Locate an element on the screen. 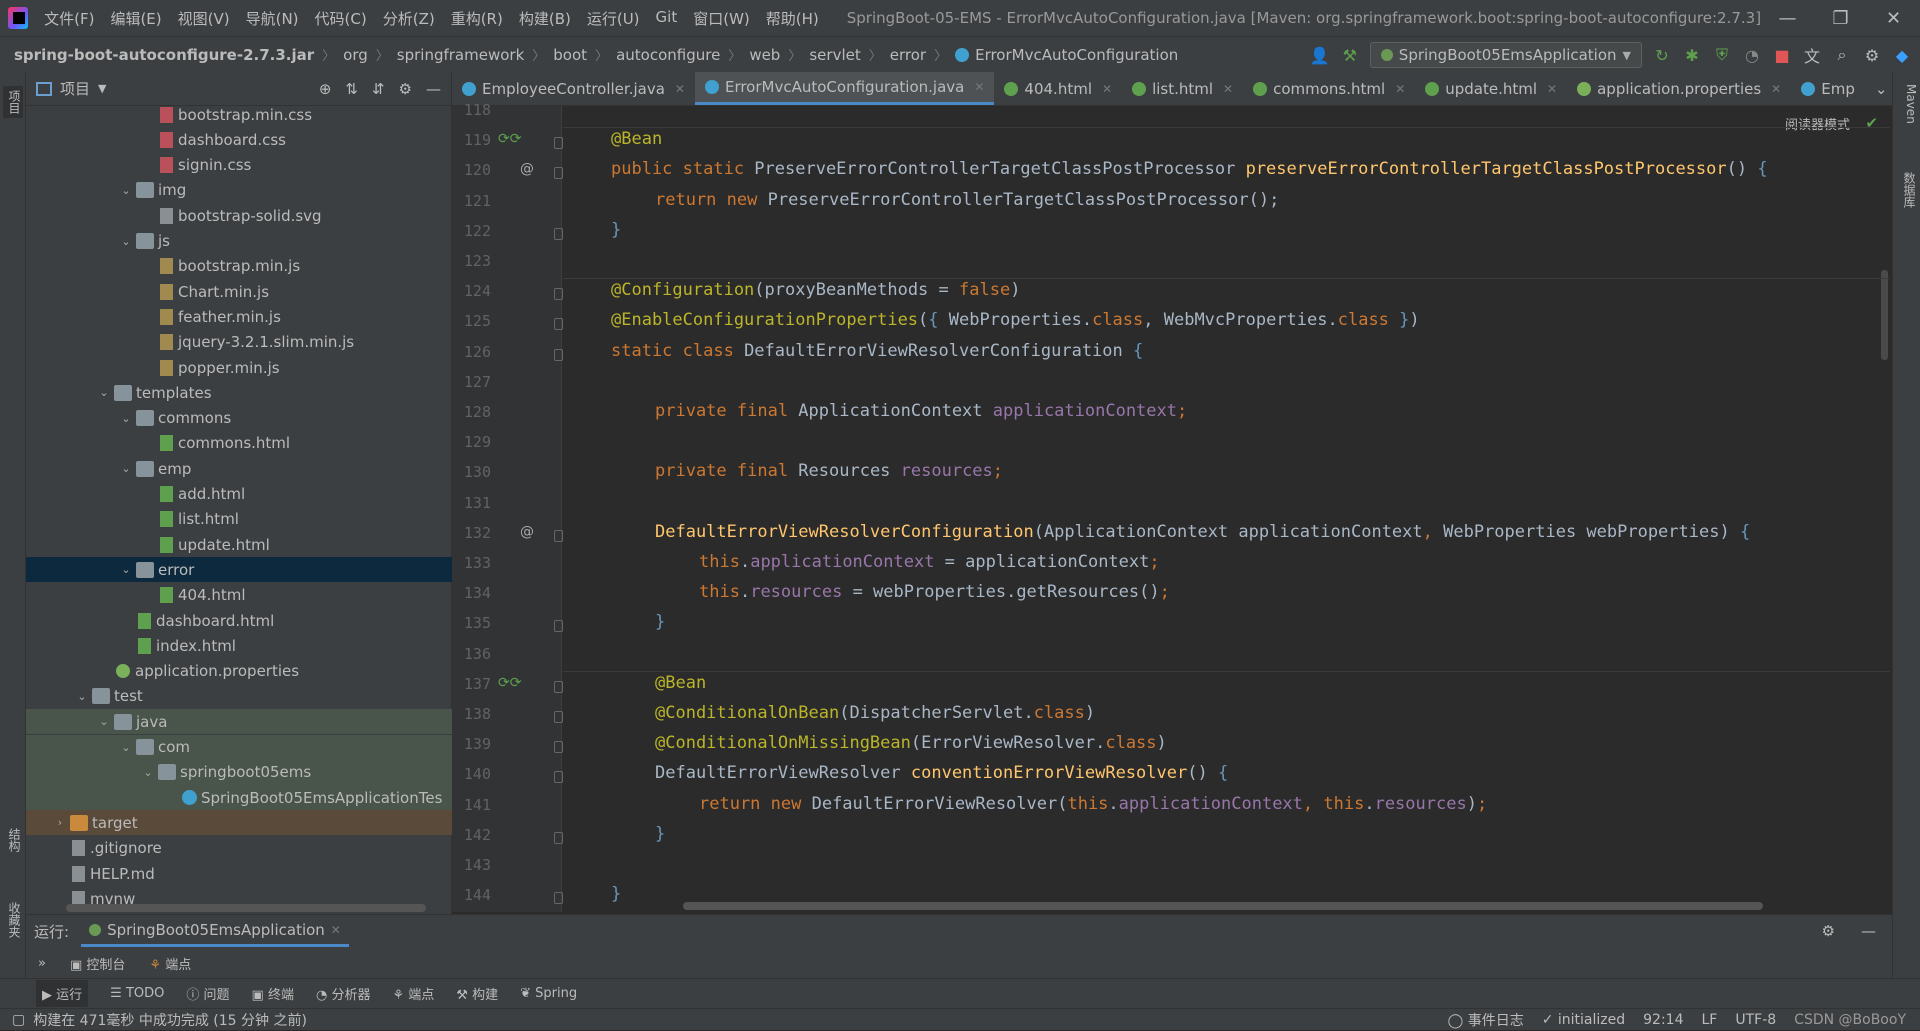 The height and width of the screenshot is (1031, 1920). breadcrumb-item: org is located at coordinates (355, 55).